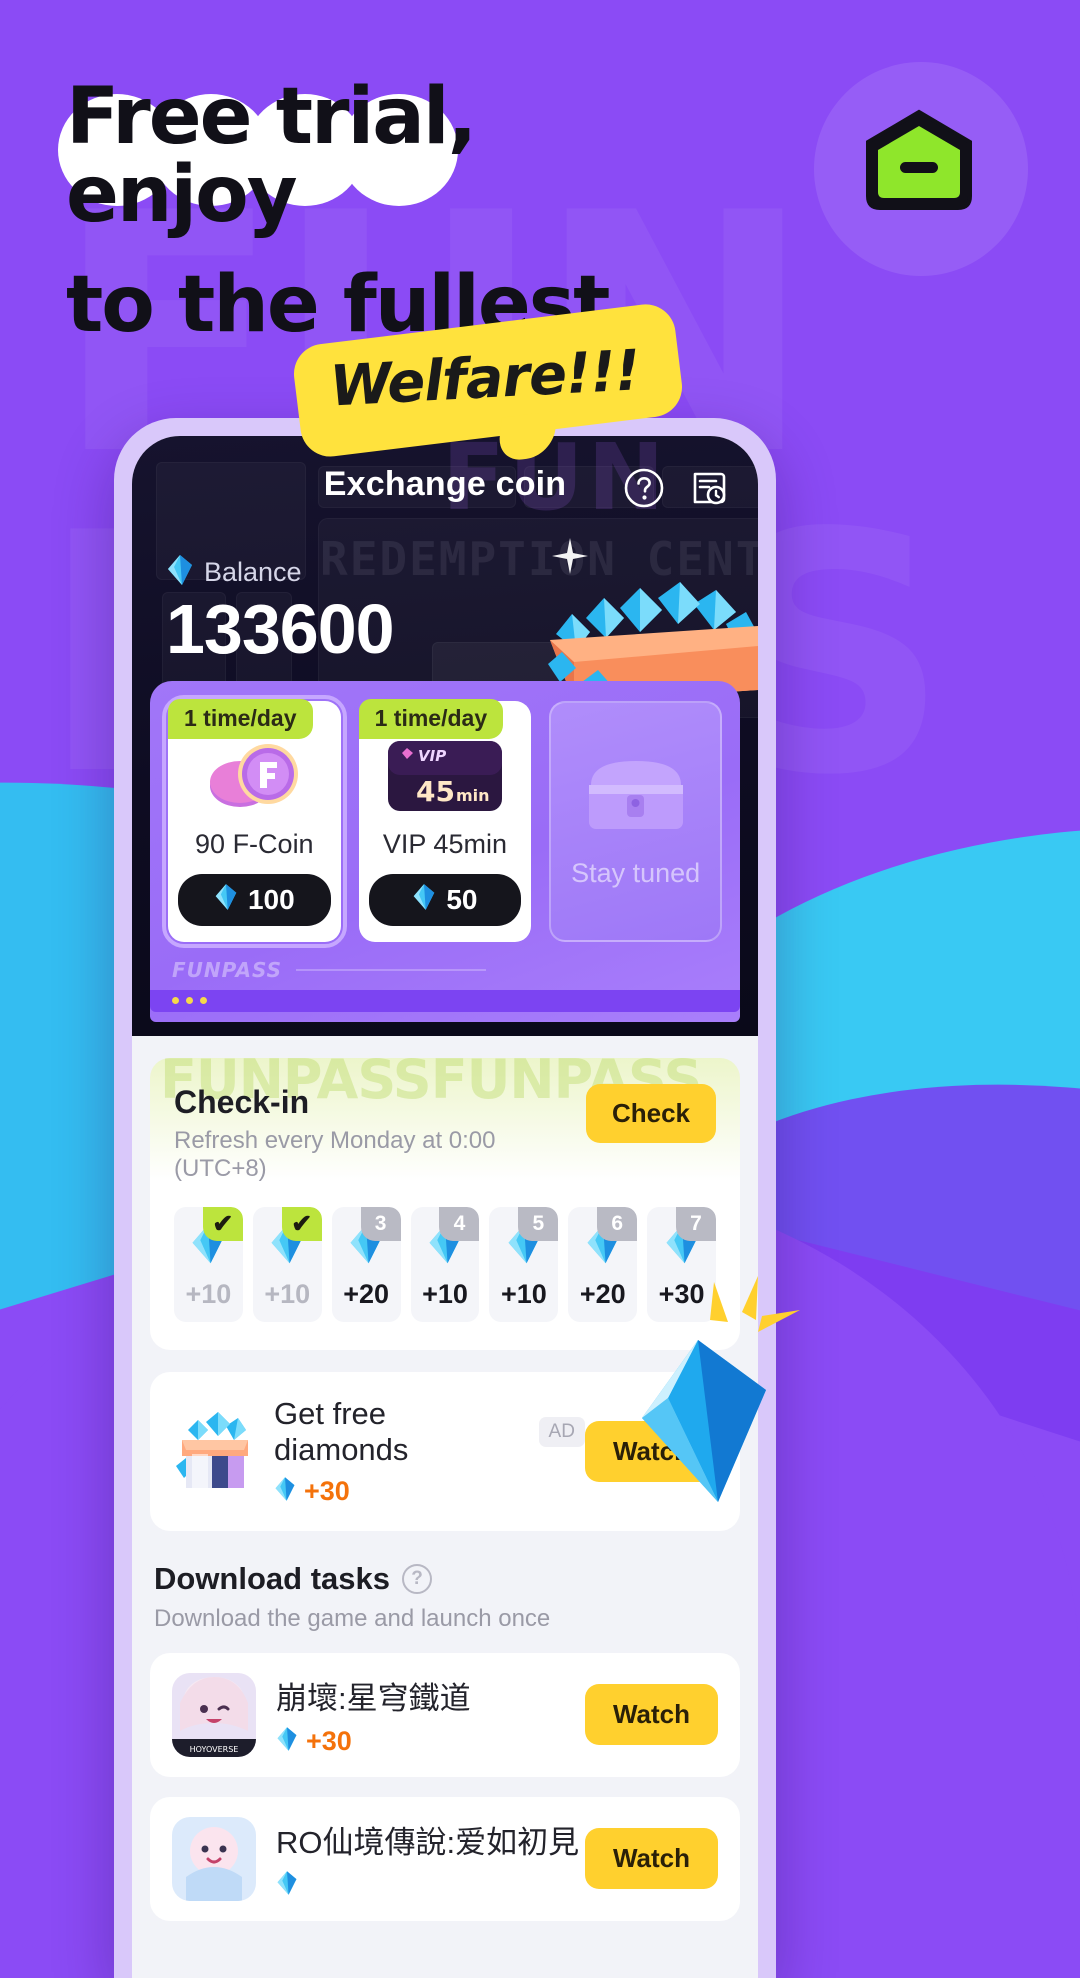 The width and height of the screenshot is (1080, 1978). I want to click on footer-rule, so click(391, 969).